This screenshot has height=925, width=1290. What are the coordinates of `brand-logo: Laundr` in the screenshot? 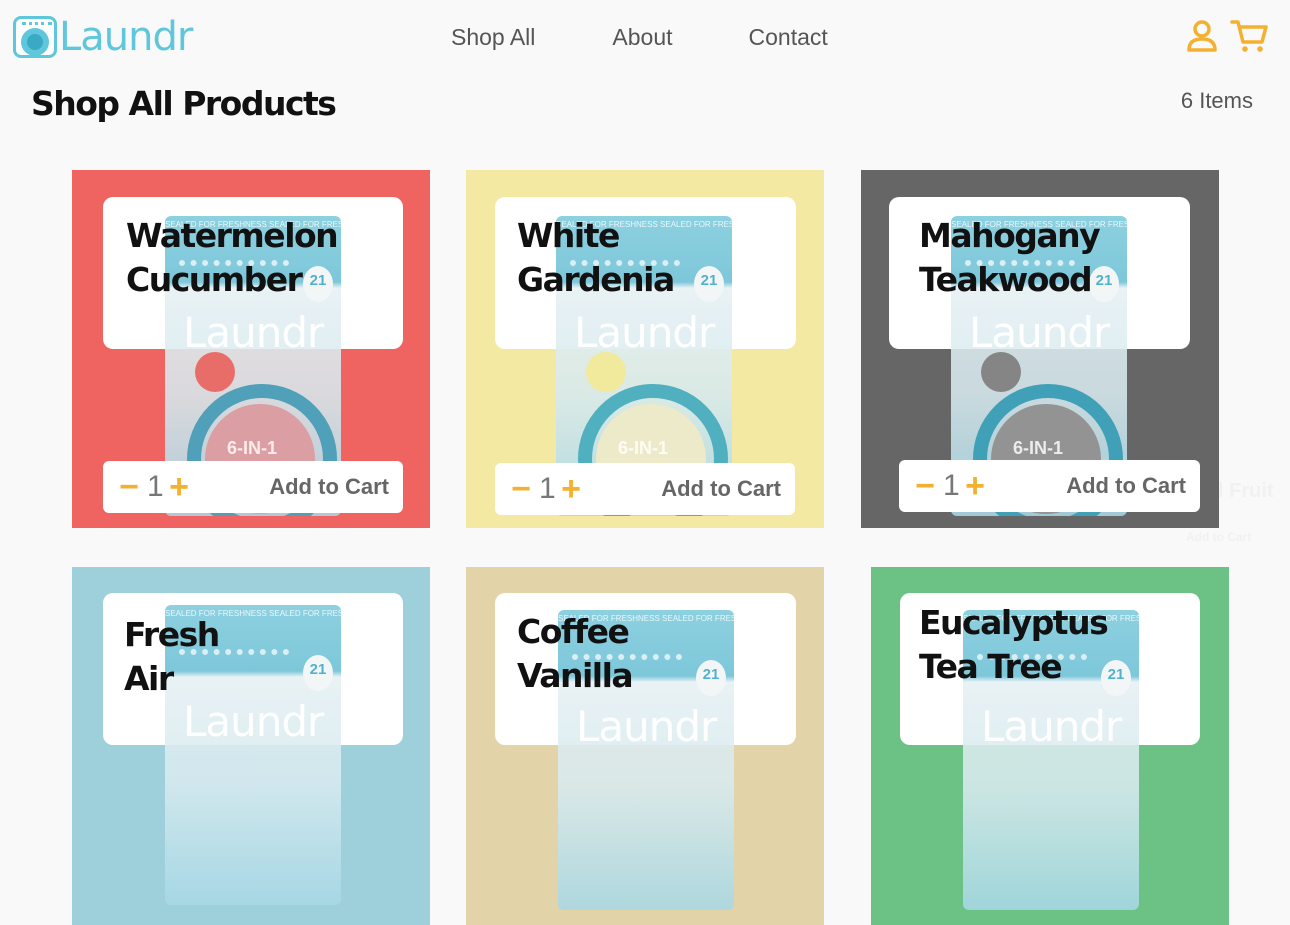 It's located at (103, 37).